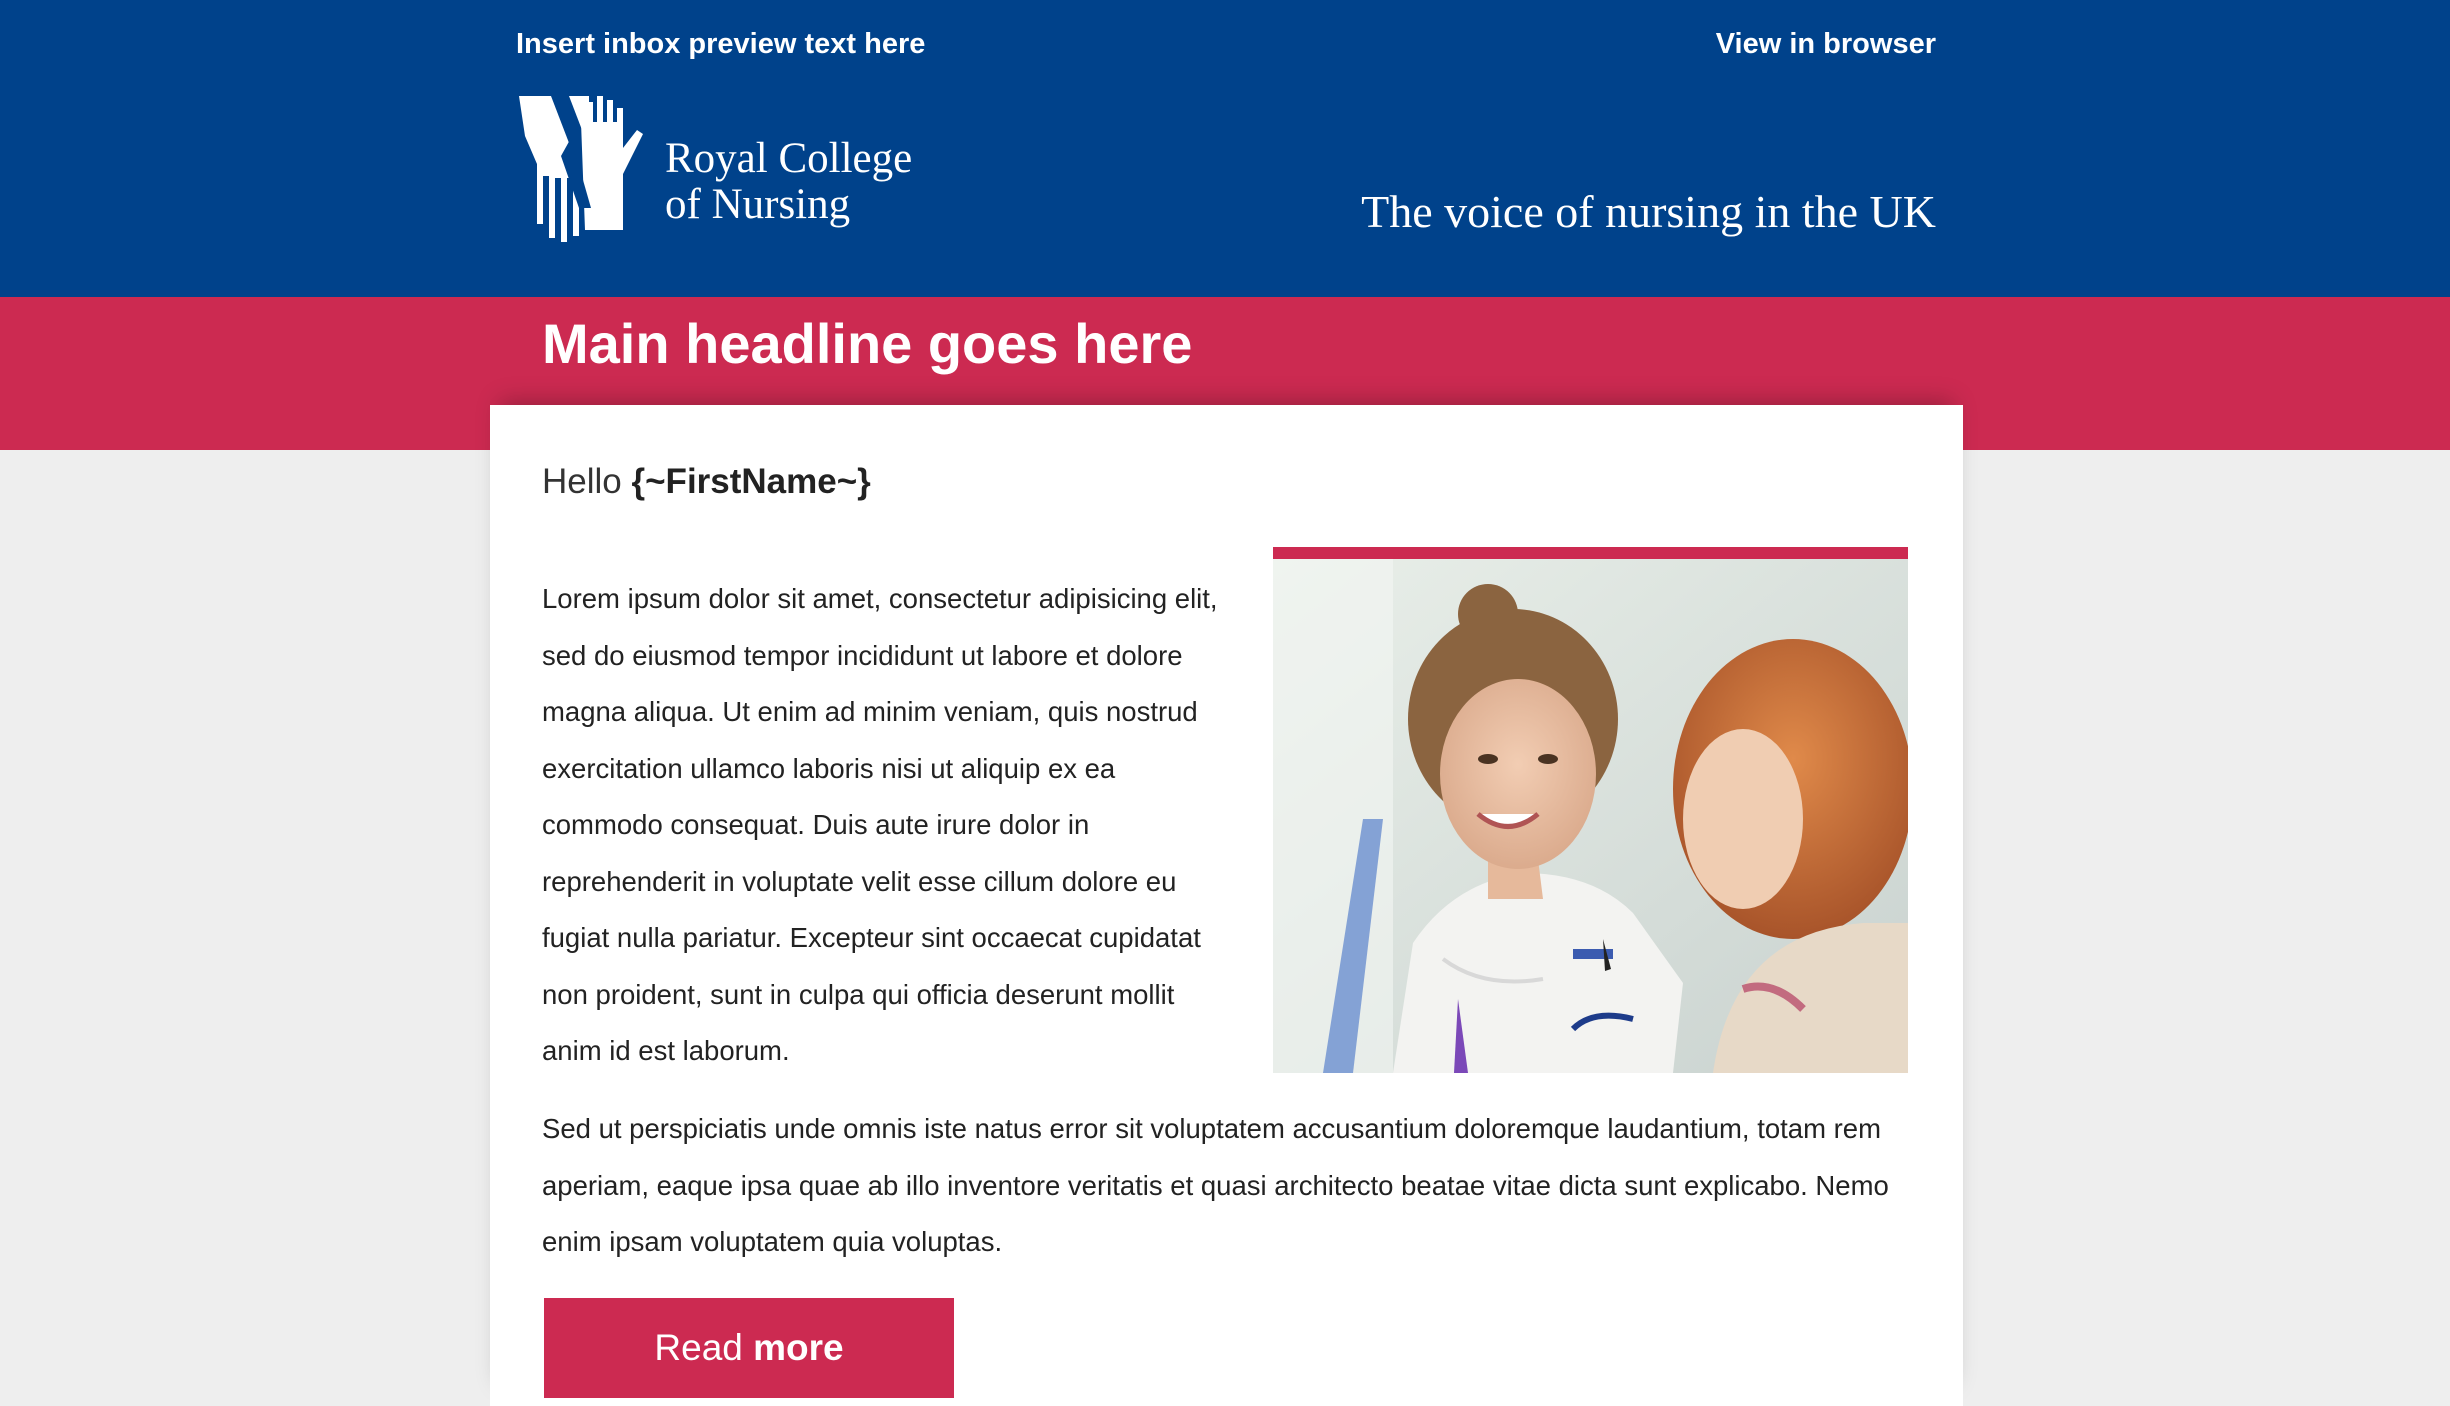  I want to click on greeting-first-name: {~FirstName~}, so click(751, 481).